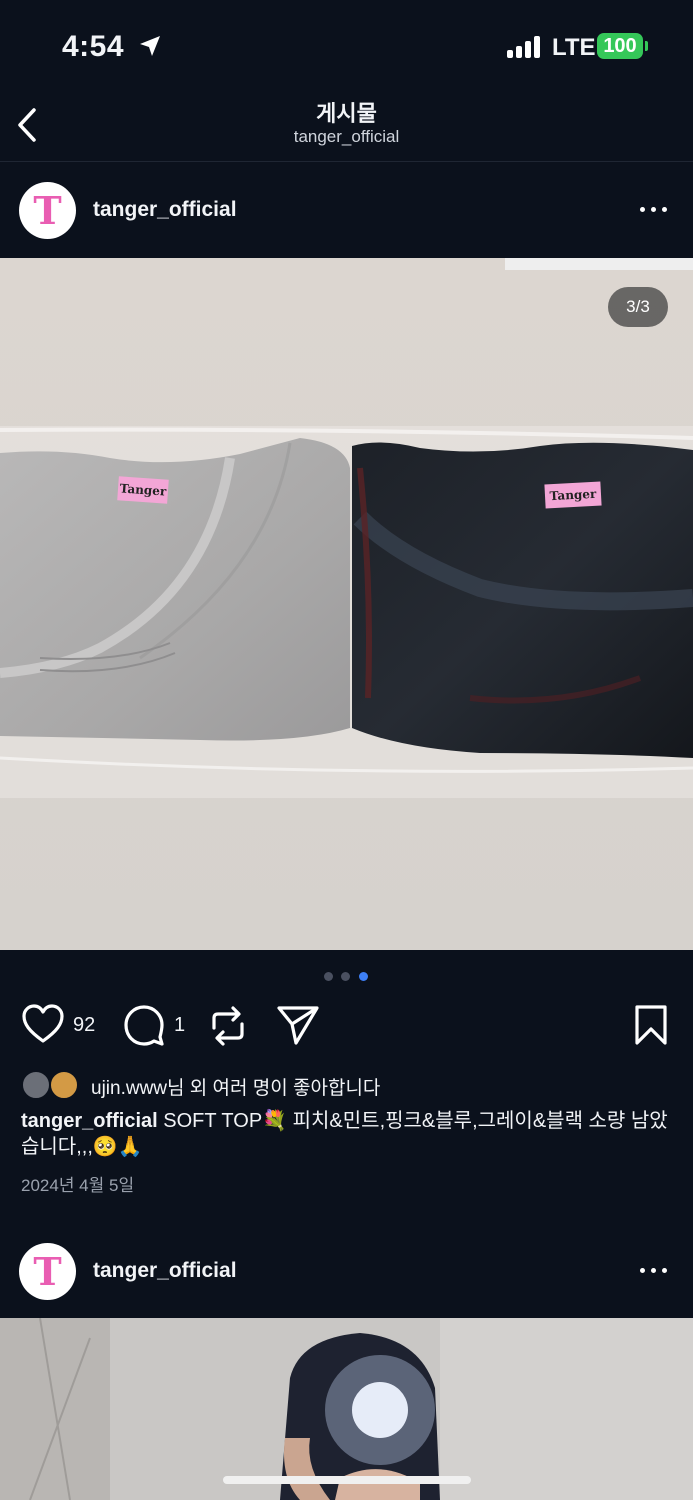 Image resolution: width=693 pixels, height=1500 pixels. I want to click on next-post-image, so click(346, 1409).